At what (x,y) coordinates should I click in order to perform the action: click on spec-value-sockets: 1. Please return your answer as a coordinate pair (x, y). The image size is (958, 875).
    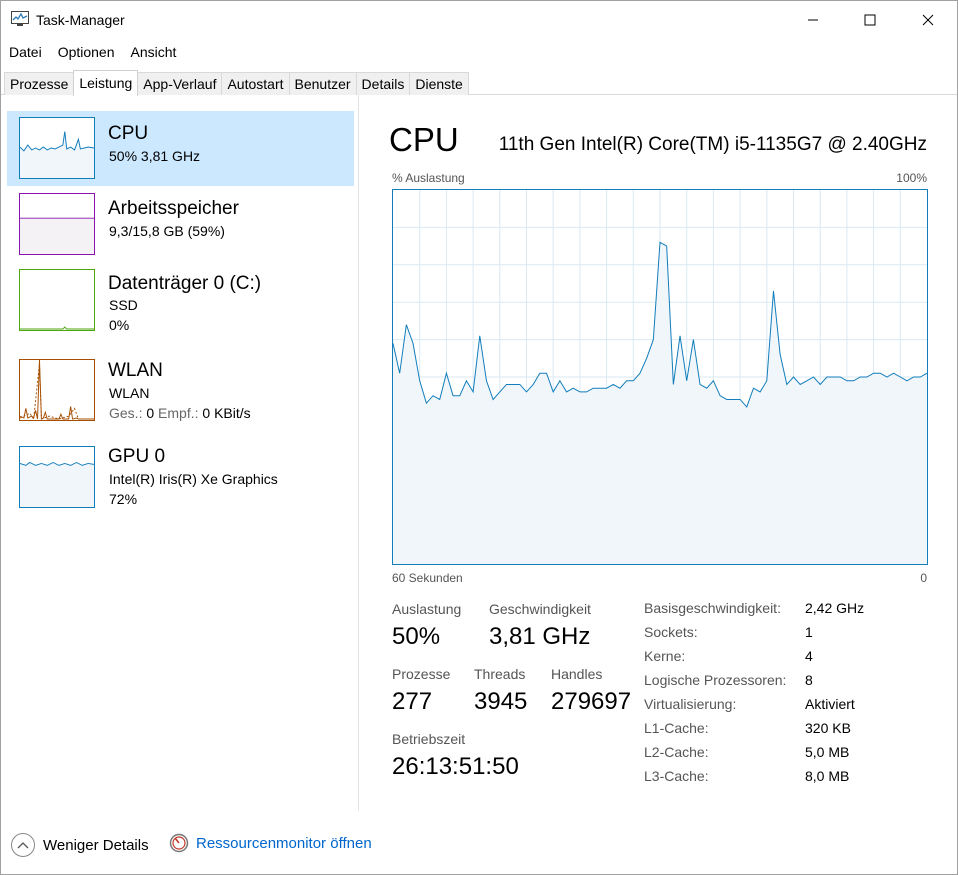
    Looking at the image, I should click on (809, 632).